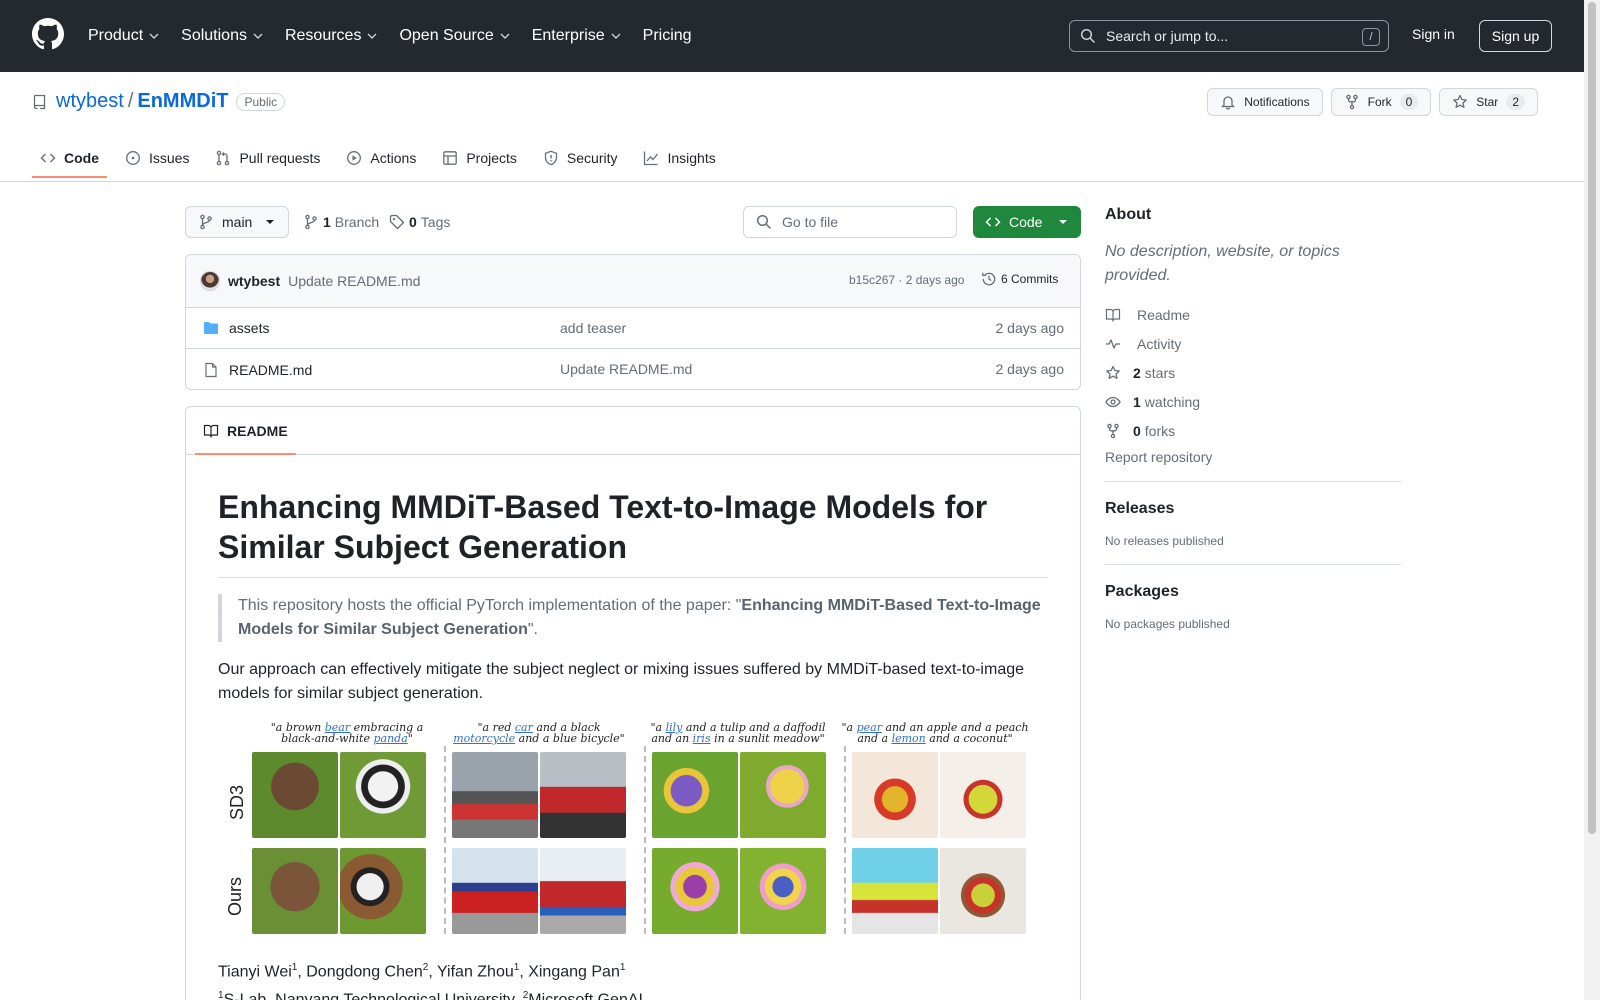 This screenshot has height=1000, width=1600. Describe the element at coordinates (69, 159) in the screenshot. I see `tab-code: Code` at that location.